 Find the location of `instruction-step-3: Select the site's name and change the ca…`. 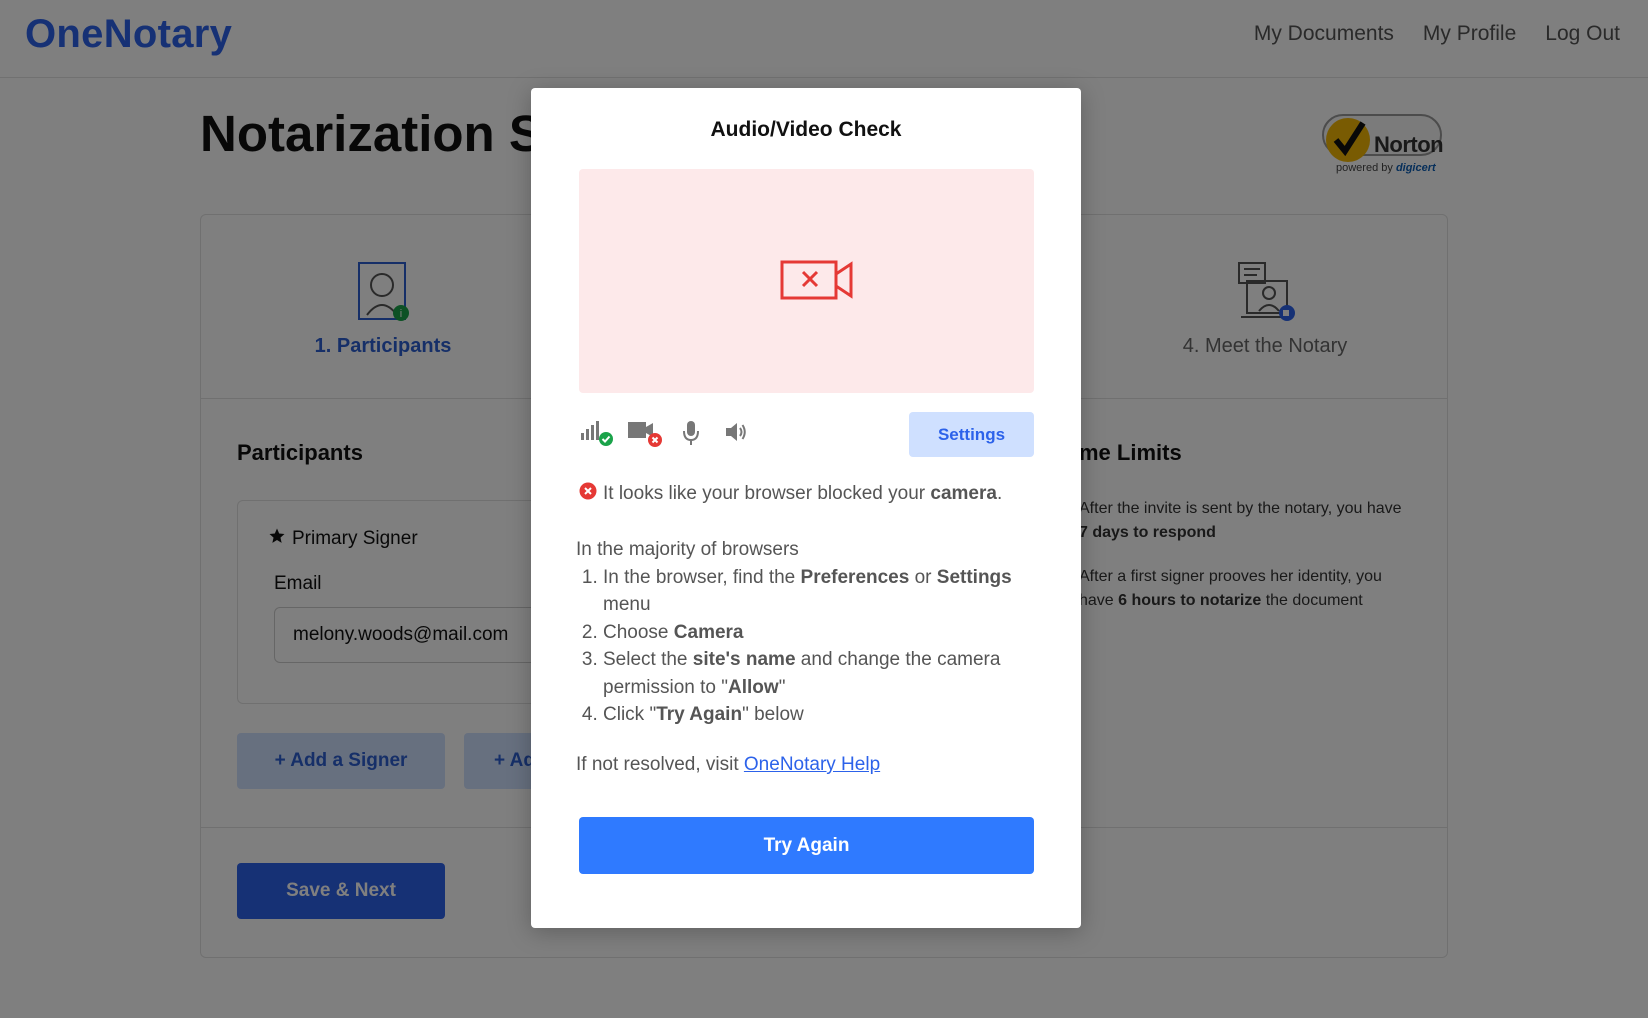

instruction-step-3: Select the site's name and change the ca… is located at coordinates (819, 673).